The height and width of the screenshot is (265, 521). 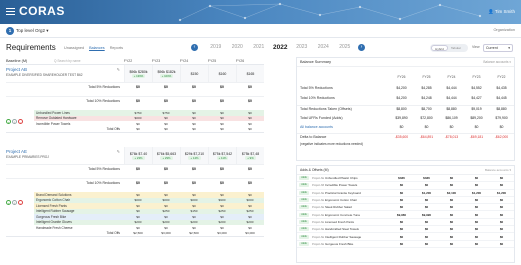 I want to click on project-title: Project AB, so click(x=65, y=69).